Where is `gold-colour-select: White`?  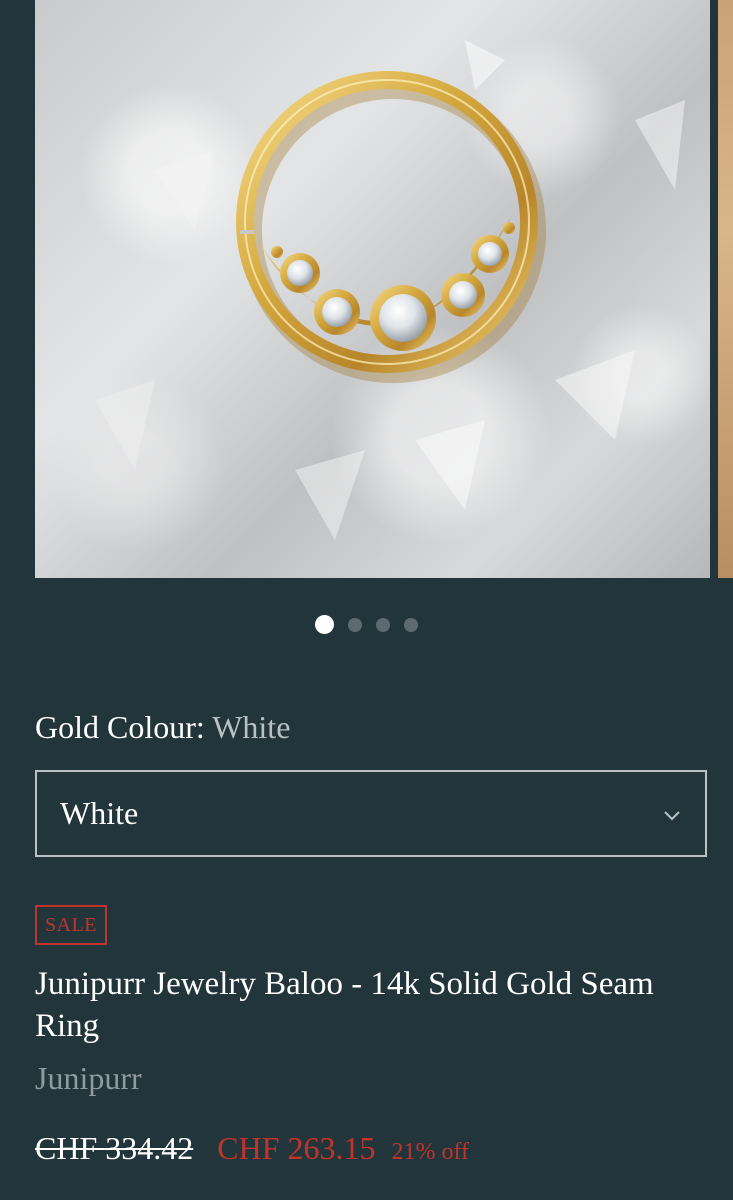 gold-colour-select: White is located at coordinates (371, 813).